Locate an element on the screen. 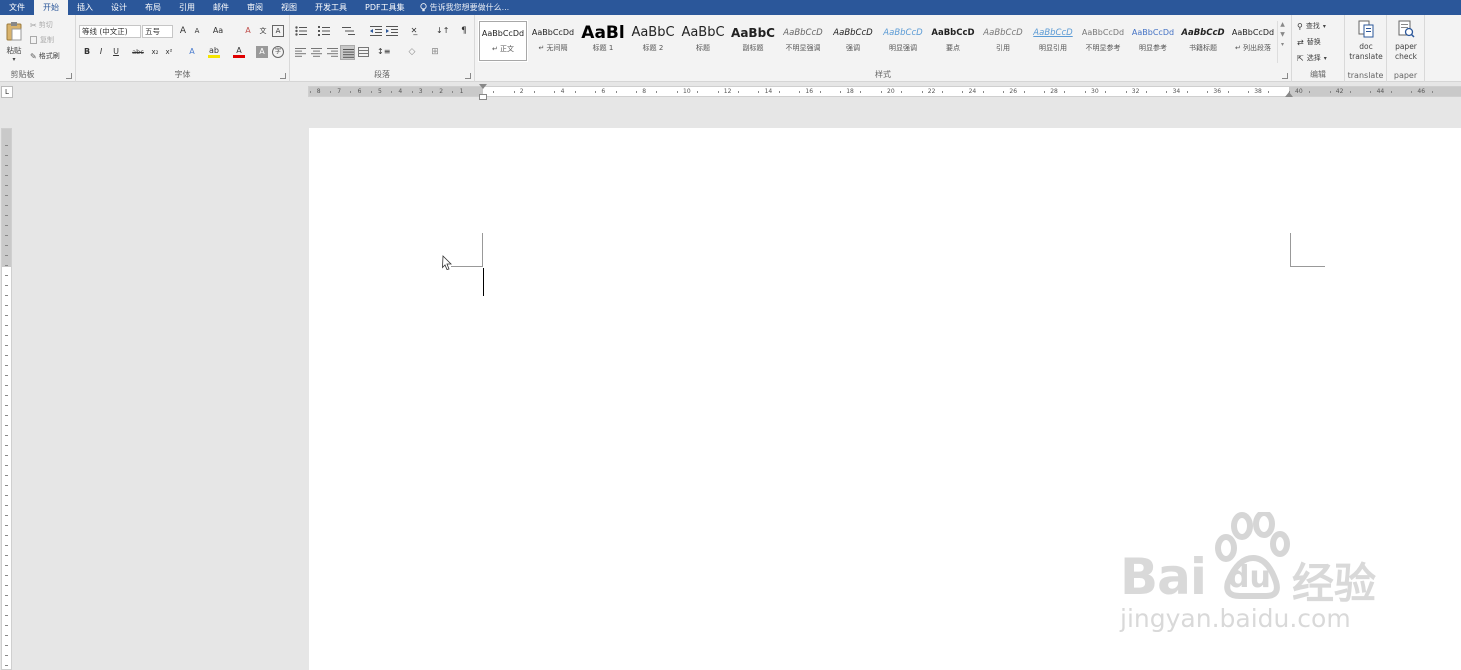 The width and height of the screenshot is (1461, 670). ruler-number: 44 is located at coordinates (1380, 91).